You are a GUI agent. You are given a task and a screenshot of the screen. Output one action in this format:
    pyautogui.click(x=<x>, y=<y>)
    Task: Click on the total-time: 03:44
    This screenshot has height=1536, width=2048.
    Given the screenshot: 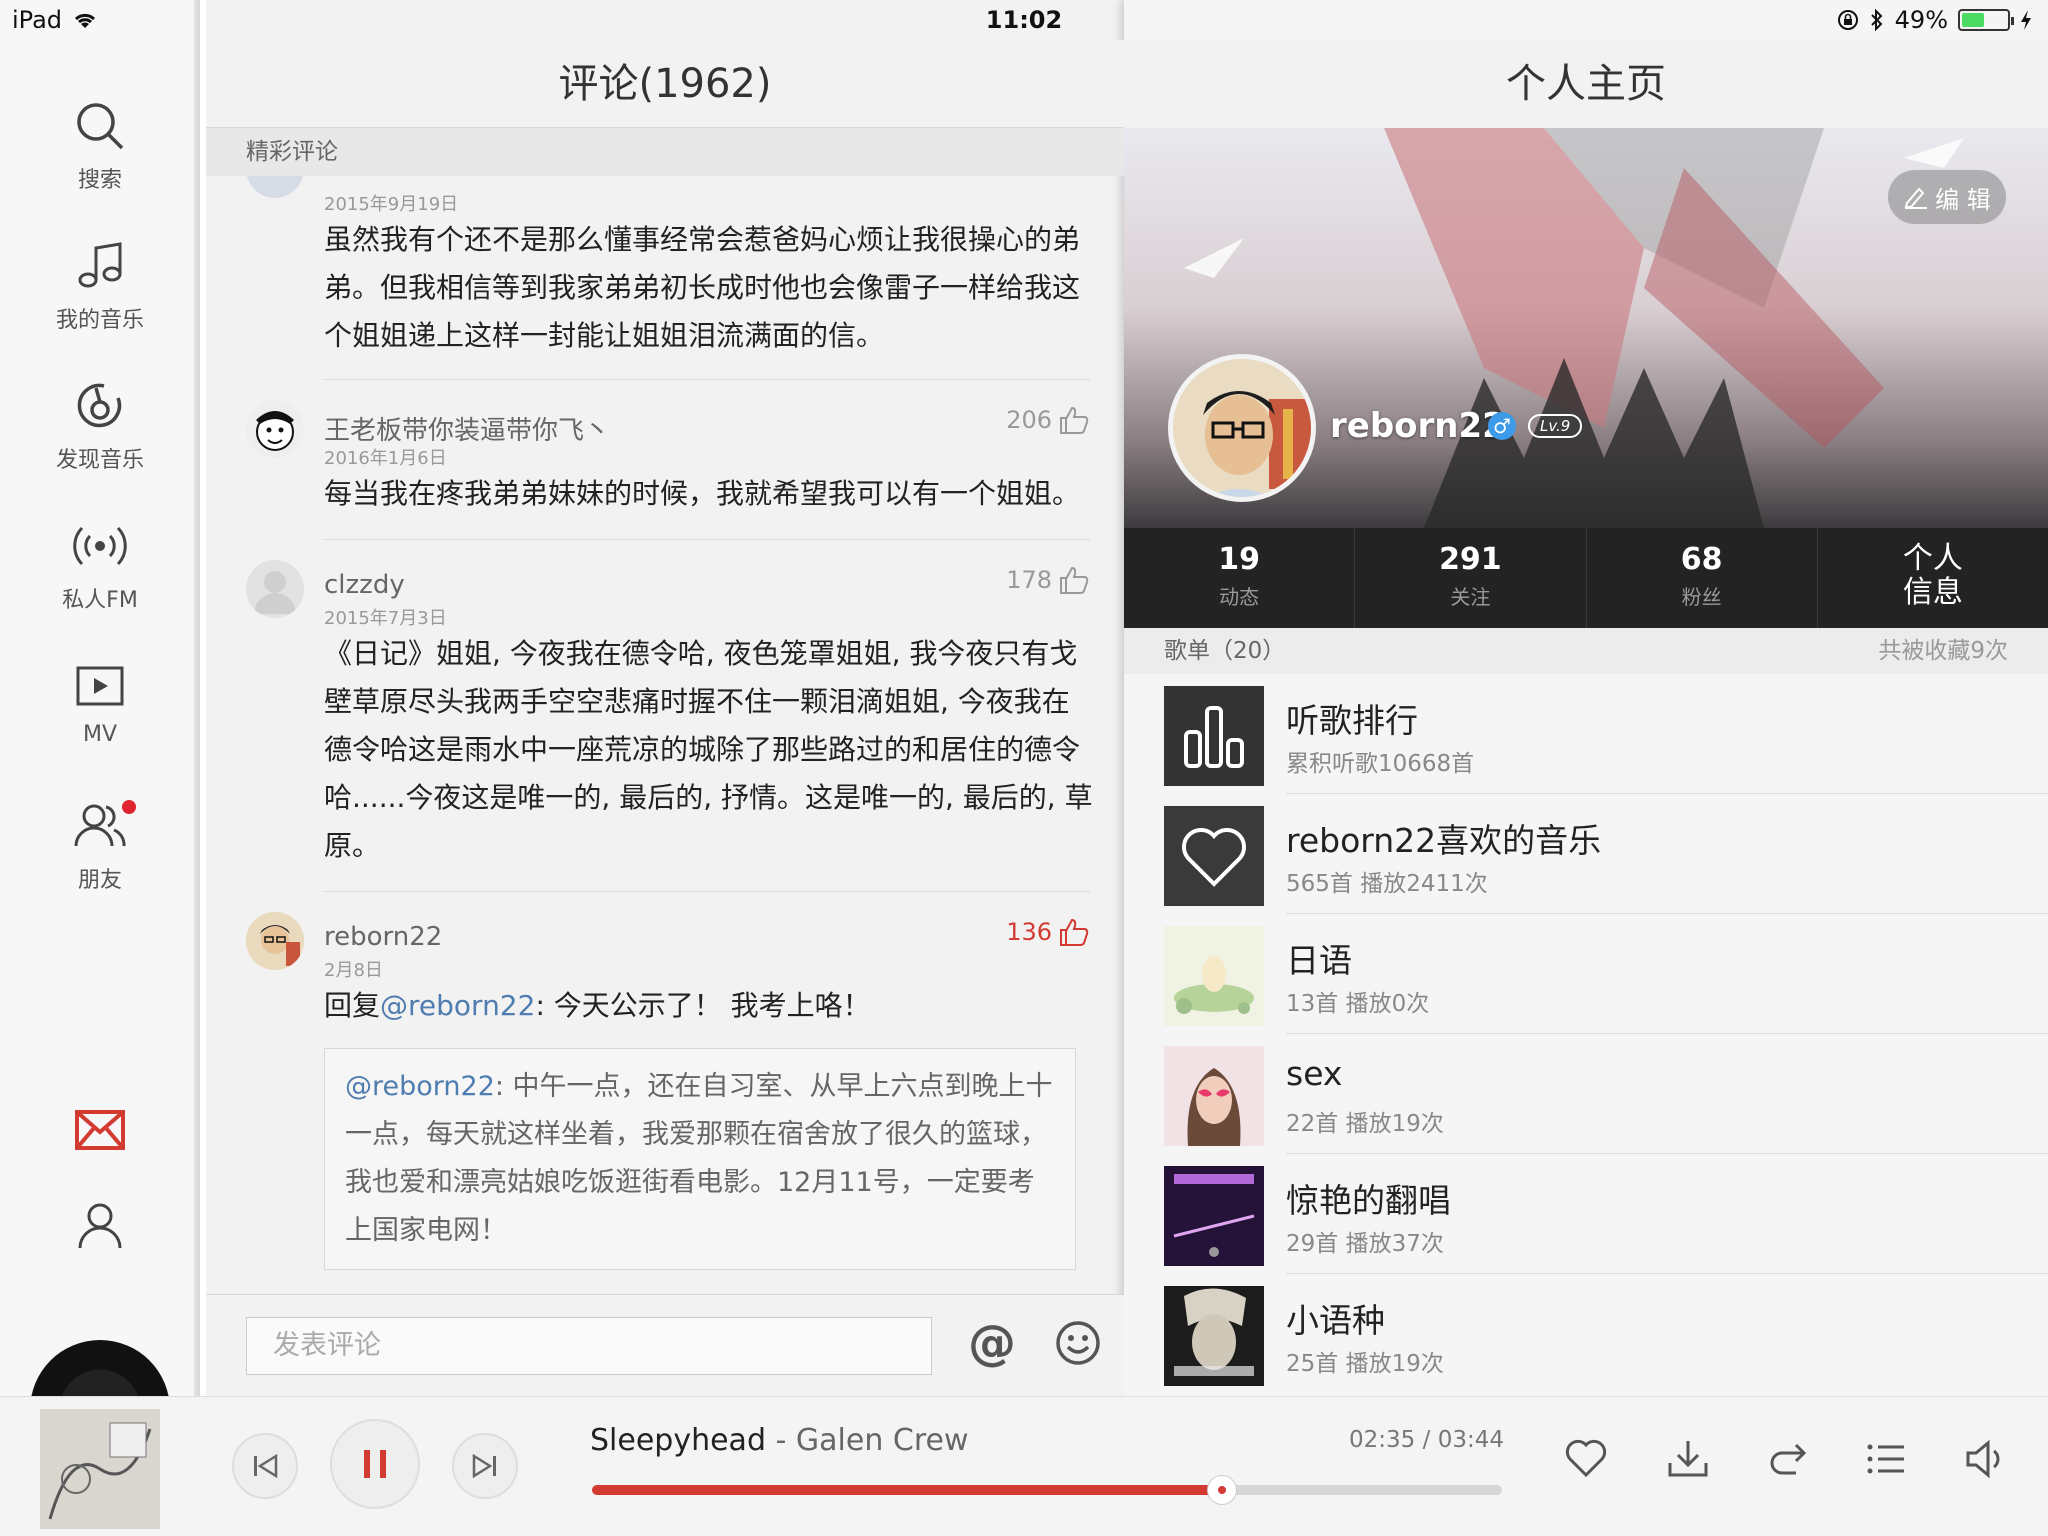 What is the action you would take?
    pyautogui.click(x=1470, y=1440)
    